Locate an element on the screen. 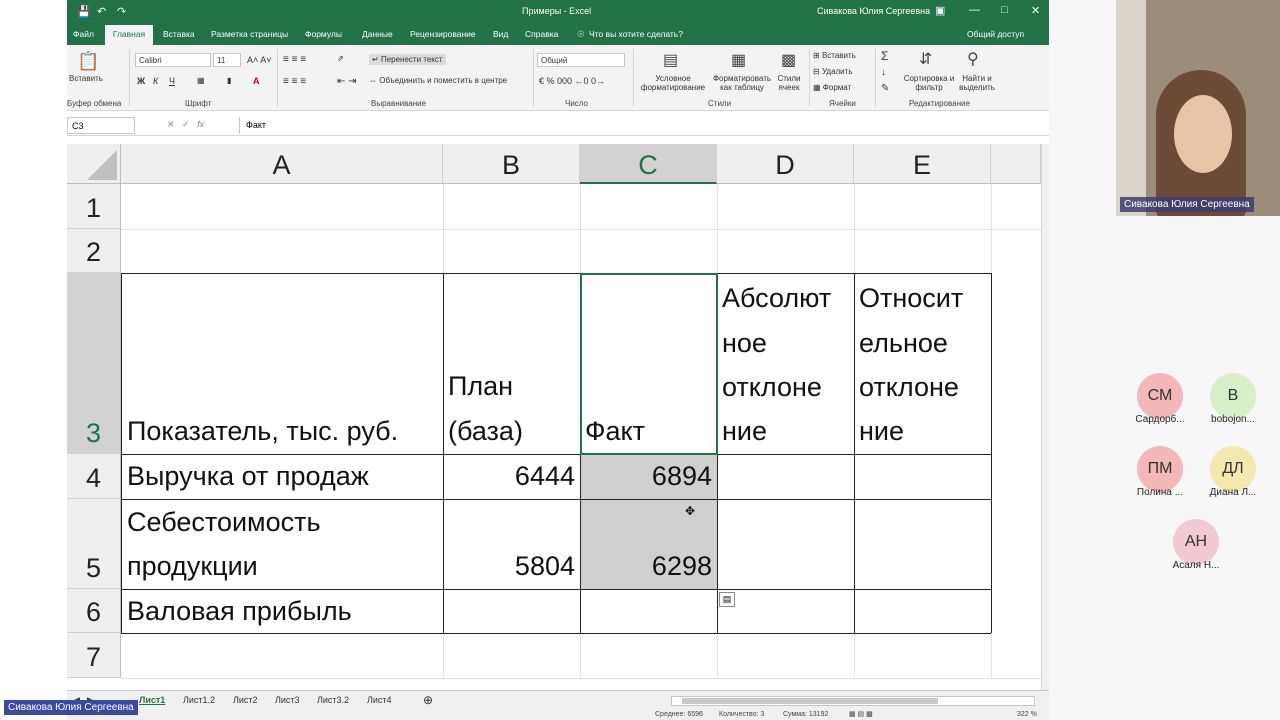 The width and height of the screenshot is (1280, 720). view-mode-icons: ▦ ▤ ▩ is located at coordinates (861, 714).